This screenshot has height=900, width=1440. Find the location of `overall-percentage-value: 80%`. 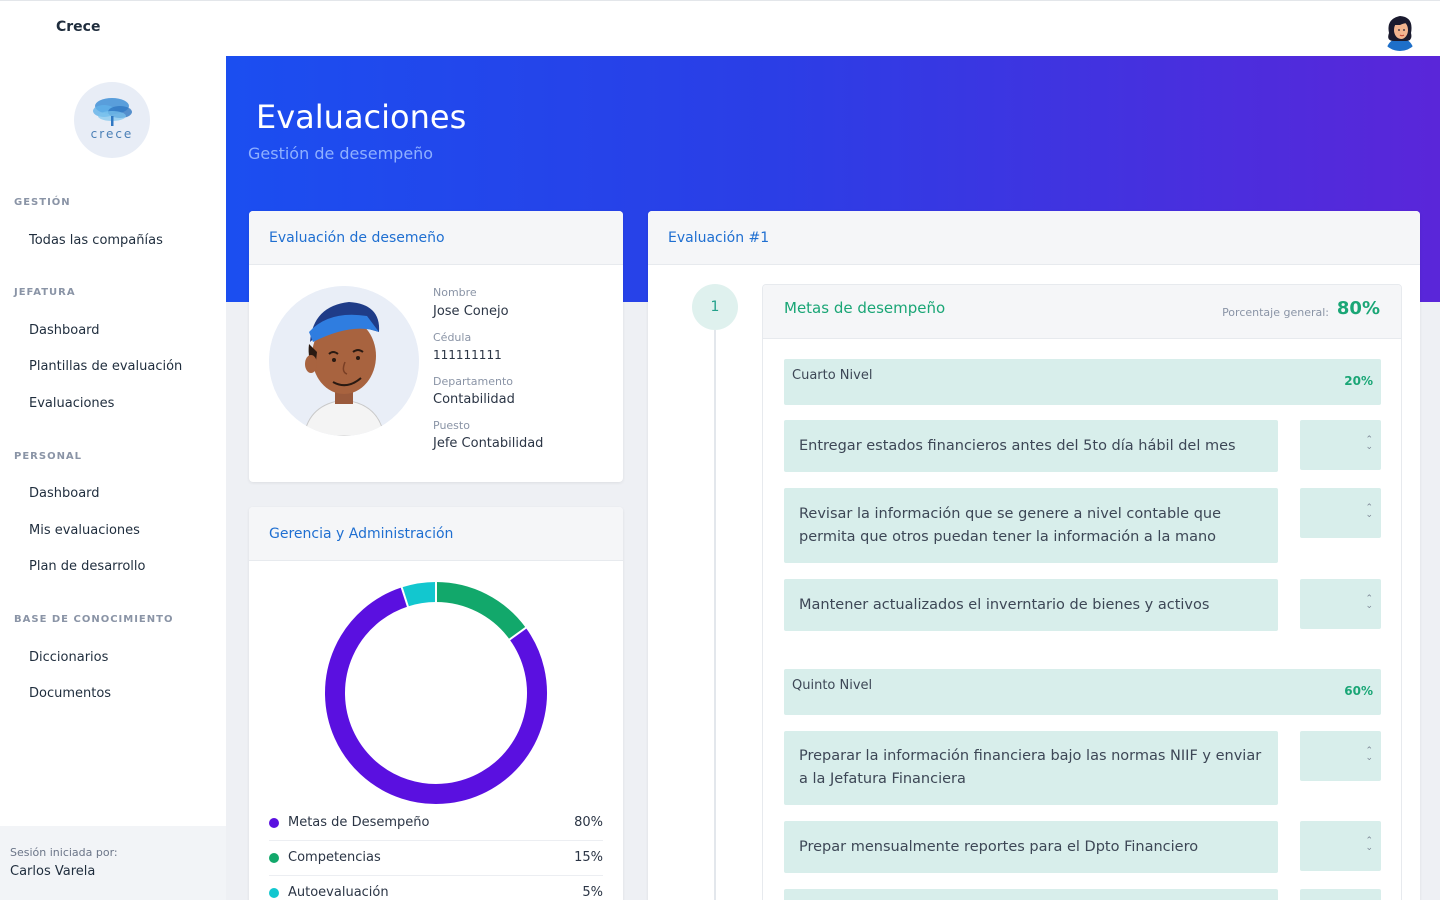

overall-percentage-value: 80% is located at coordinates (1358, 308).